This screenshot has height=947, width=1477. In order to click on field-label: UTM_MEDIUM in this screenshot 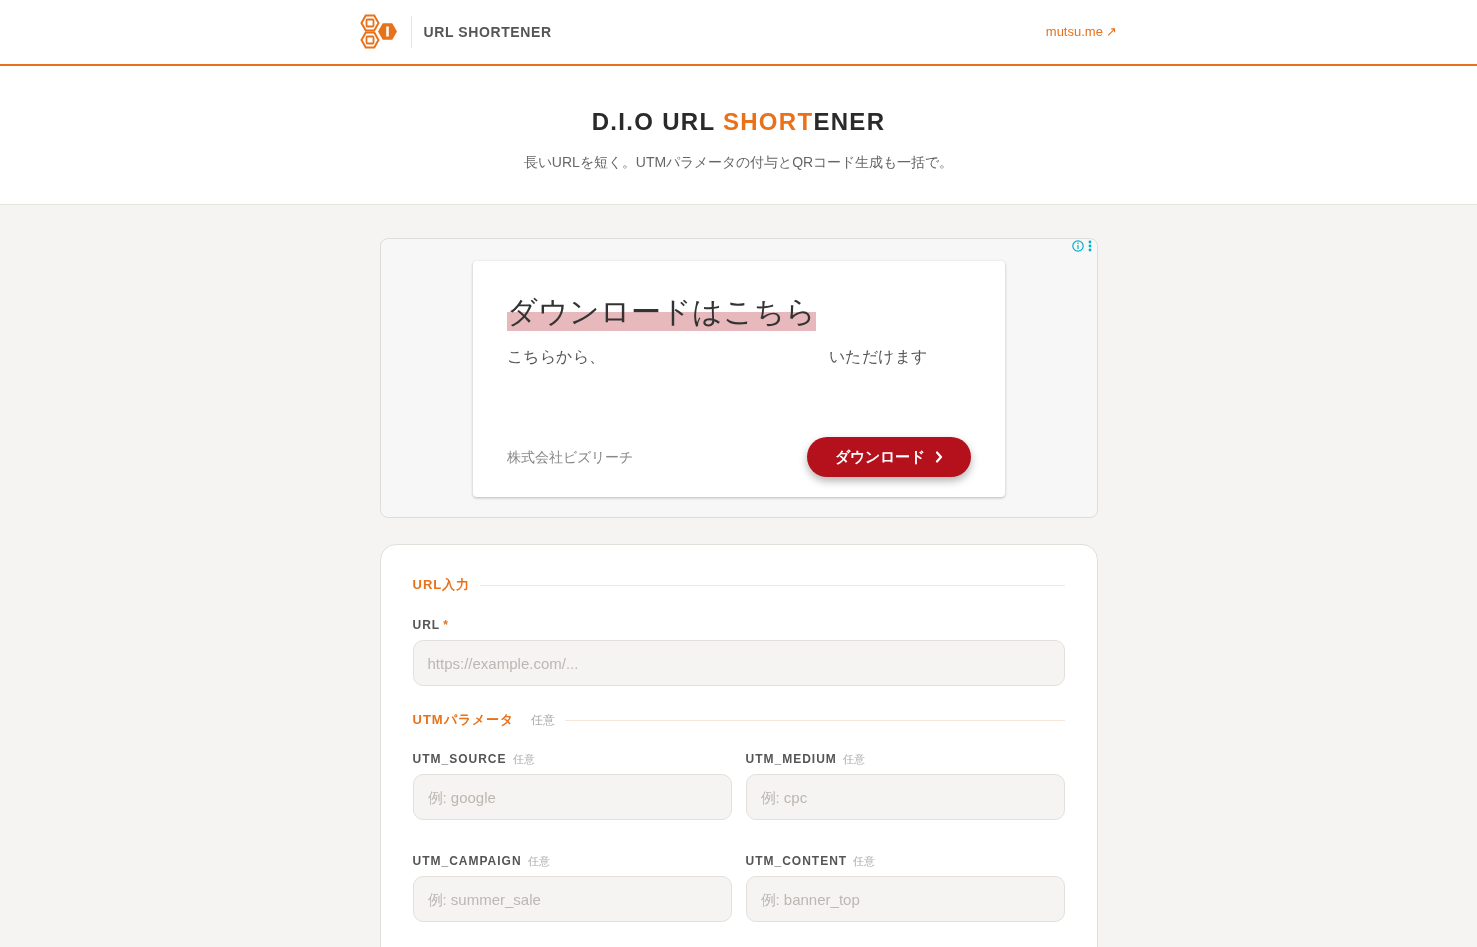, I will do `click(791, 759)`.